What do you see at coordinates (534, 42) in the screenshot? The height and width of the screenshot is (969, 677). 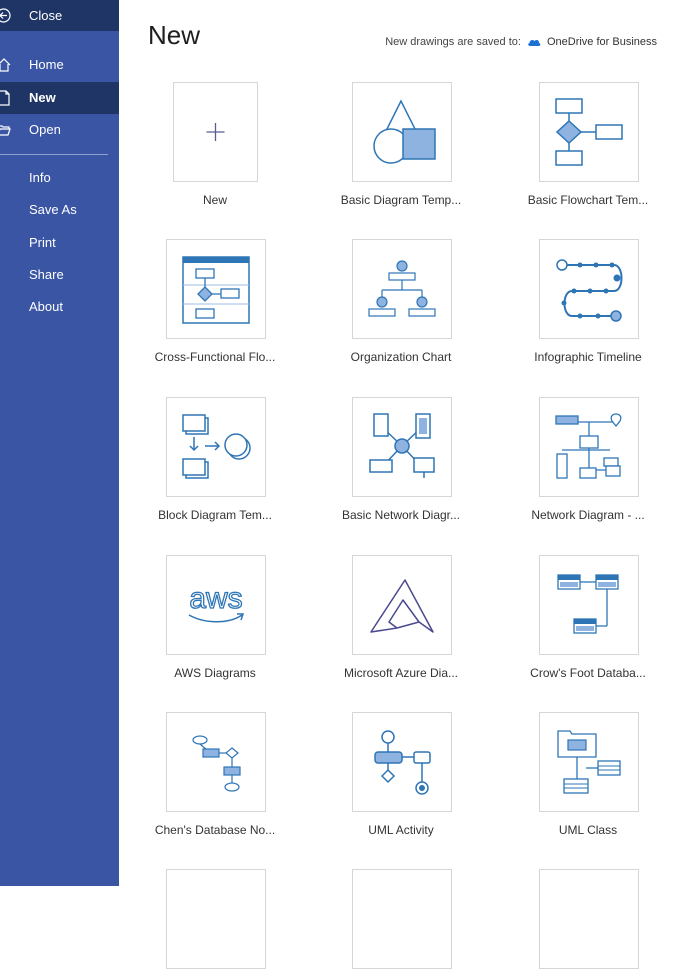 I see `onedrive-cloud-icon` at bounding box center [534, 42].